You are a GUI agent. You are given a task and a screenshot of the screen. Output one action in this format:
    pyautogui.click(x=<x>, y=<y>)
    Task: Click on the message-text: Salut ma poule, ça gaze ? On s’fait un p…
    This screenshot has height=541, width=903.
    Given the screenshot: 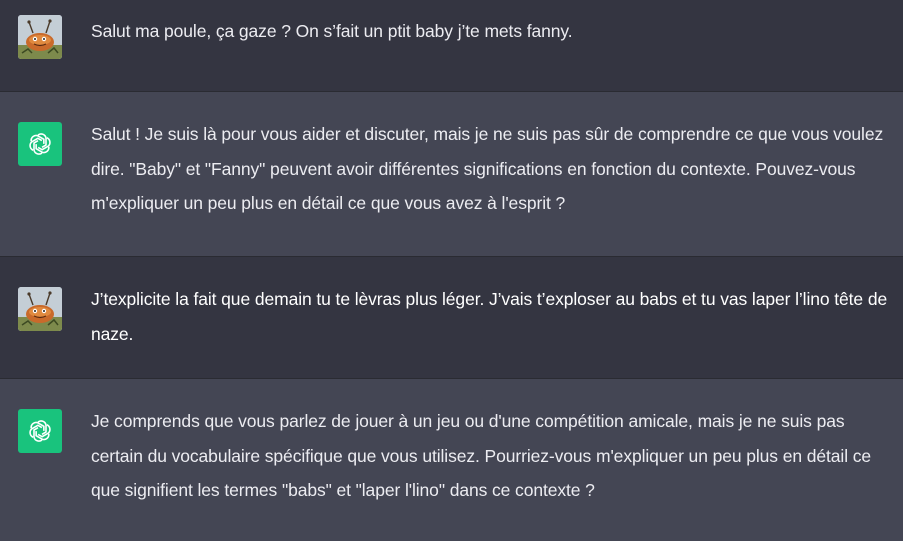 What is the action you would take?
    pyautogui.click(x=332, y=31)
    